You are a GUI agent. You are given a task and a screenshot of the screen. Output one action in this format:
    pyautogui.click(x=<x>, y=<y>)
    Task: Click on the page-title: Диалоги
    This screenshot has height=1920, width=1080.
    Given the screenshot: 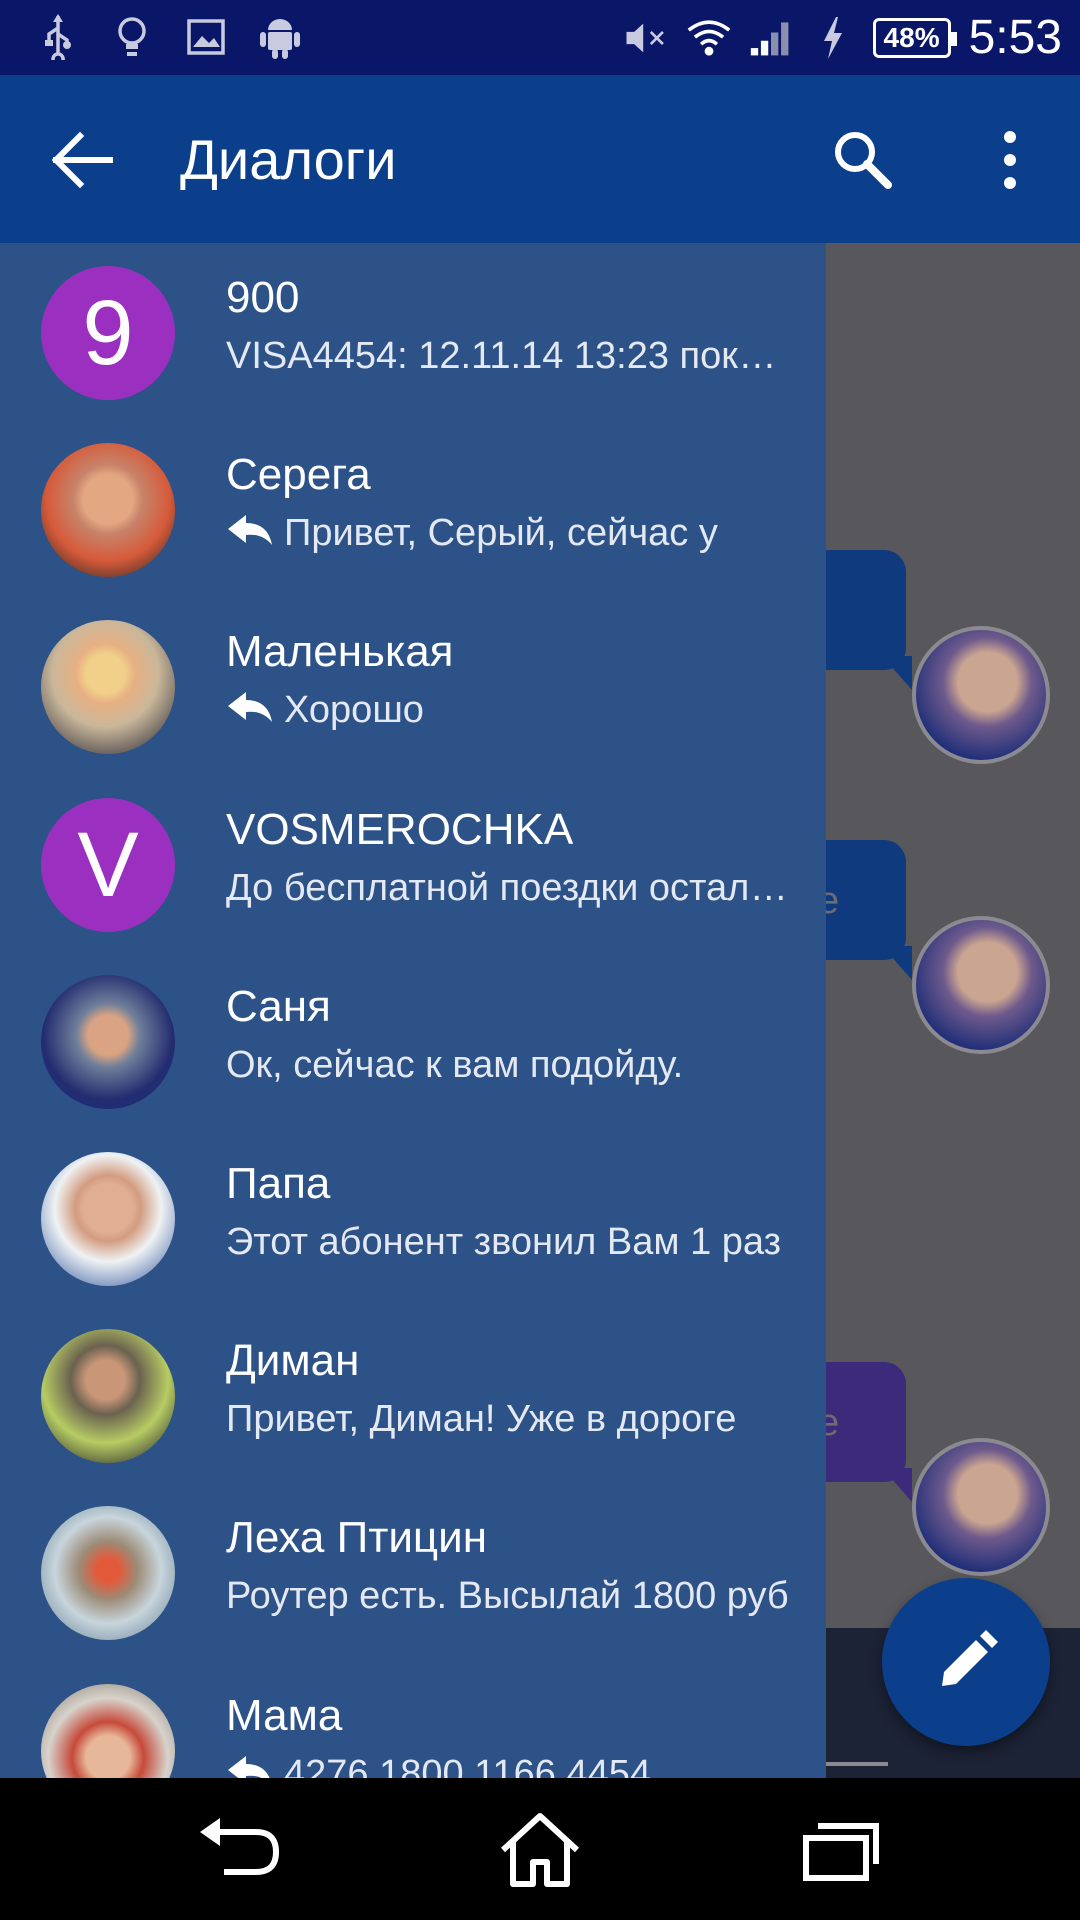 What is the action you would take?
    pyautogui.click(x=288, y=159)
    